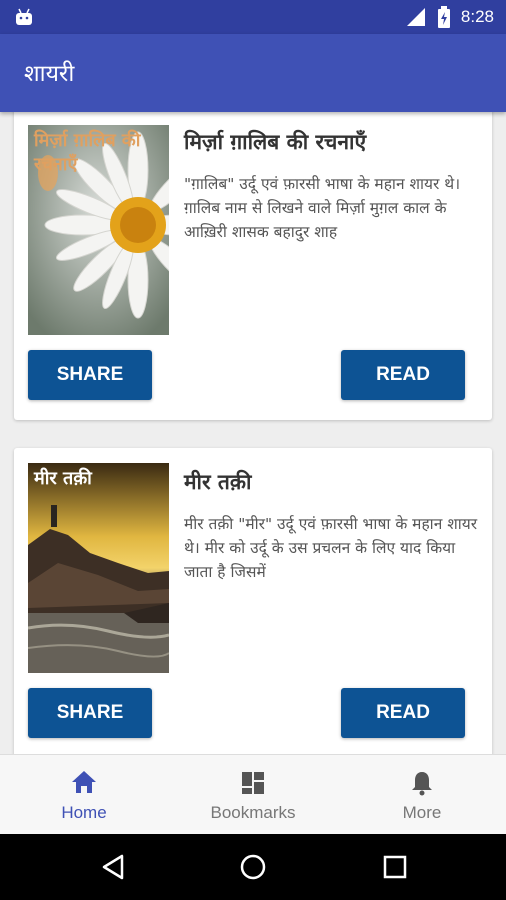 The image size is (506, 900). Describe the element at coordinates (275, 142) in the screenshot. I see `poet-title: मिर्ज़ा ग़ालिब की रचनाएँ` at that location.